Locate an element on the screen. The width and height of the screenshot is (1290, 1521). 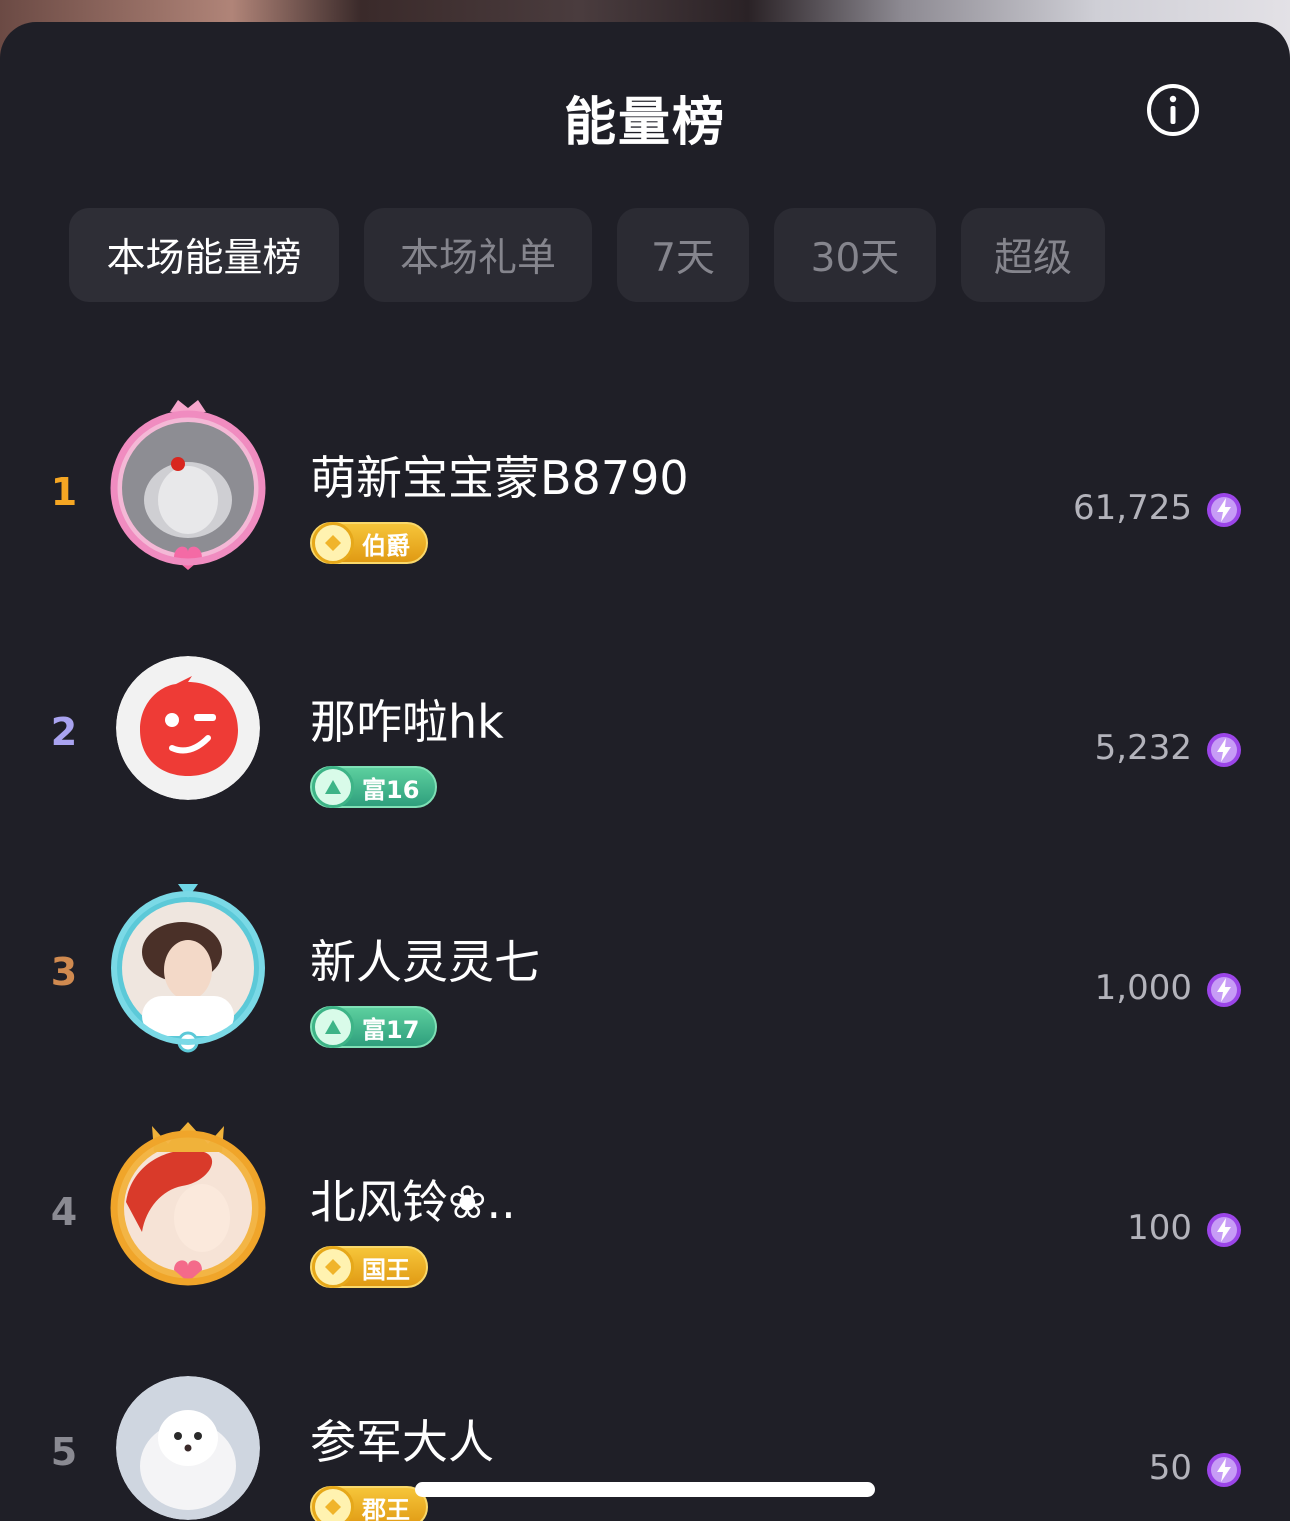
leaderboard-row: 4 北风铃❀.. 国王 100 is located at coordinates (645, 1210).